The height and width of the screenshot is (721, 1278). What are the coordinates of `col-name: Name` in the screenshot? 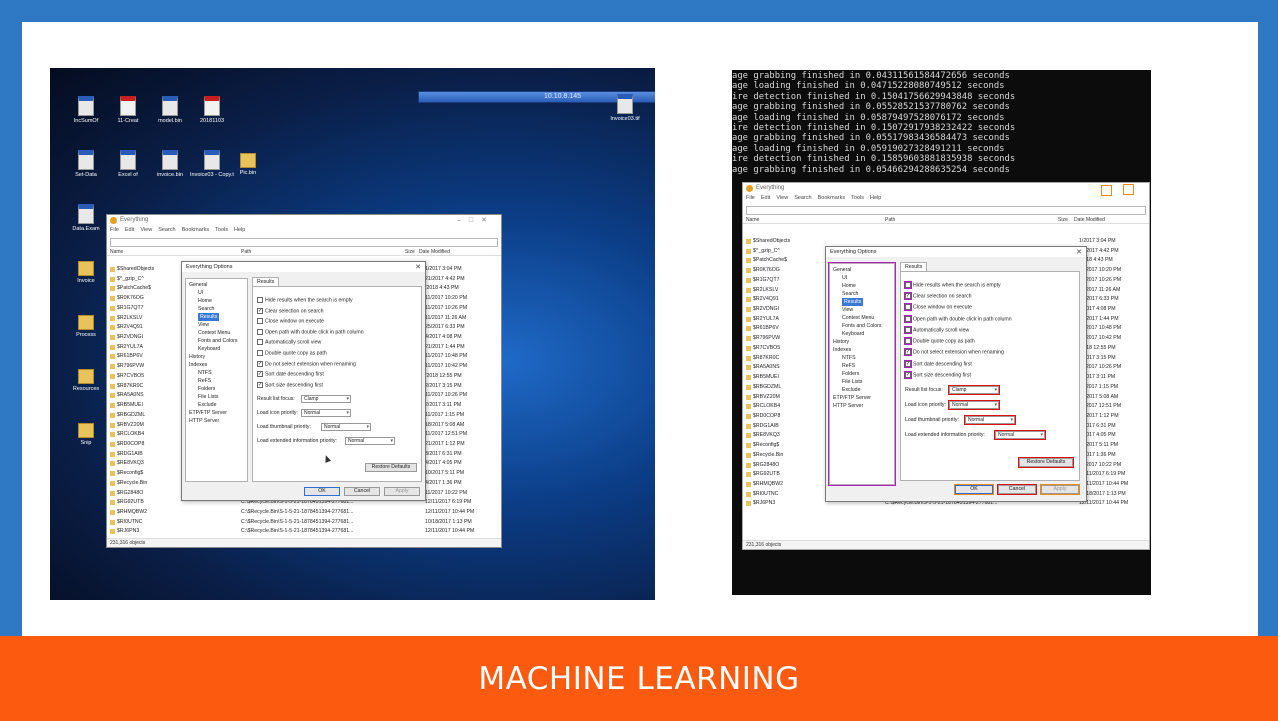 It's located at (116, 252).